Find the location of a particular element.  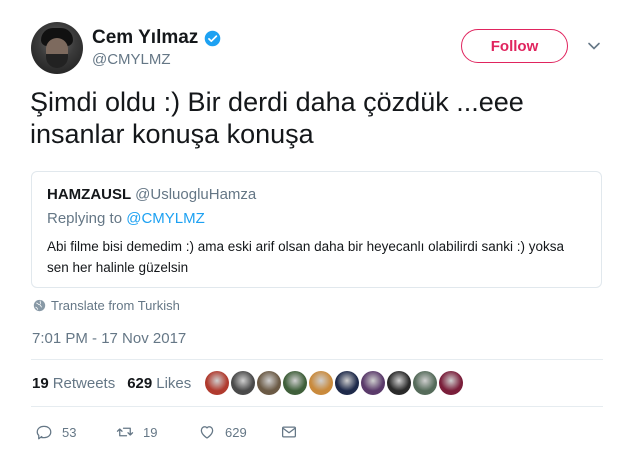

reply-action: 53 is located at coordinates (55, 432).